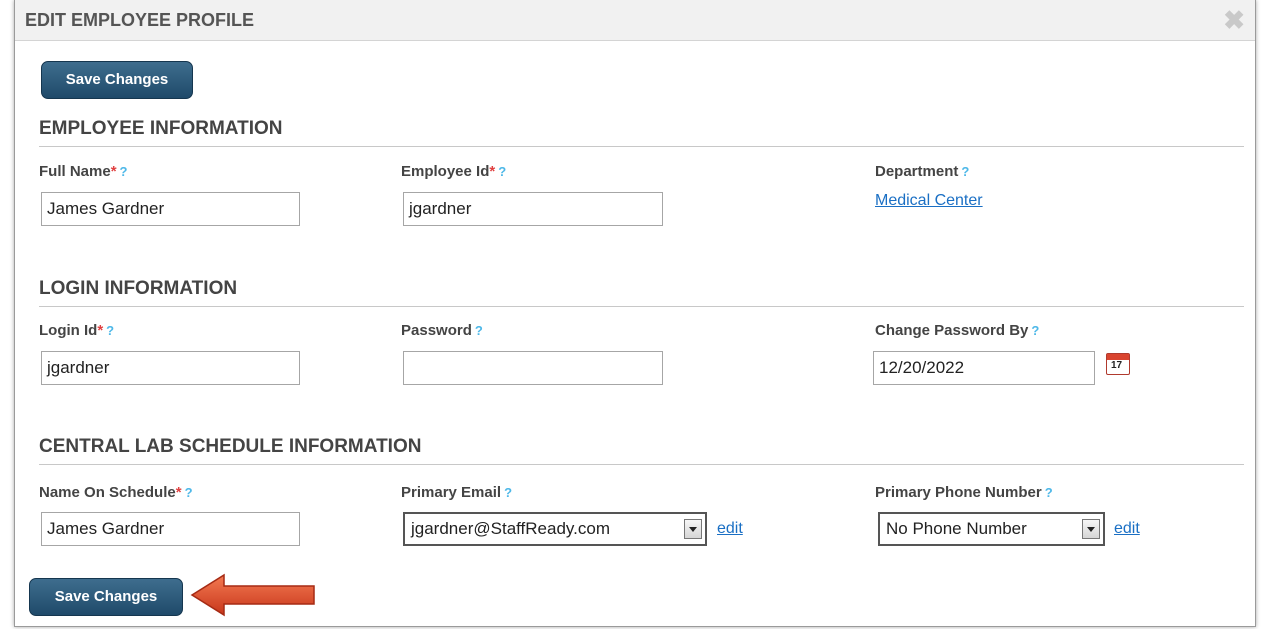 The height and width of the screenshot is (629, 1265). I want to click on section-login-information: LOGIN INFORMATION, so click(641, 292).